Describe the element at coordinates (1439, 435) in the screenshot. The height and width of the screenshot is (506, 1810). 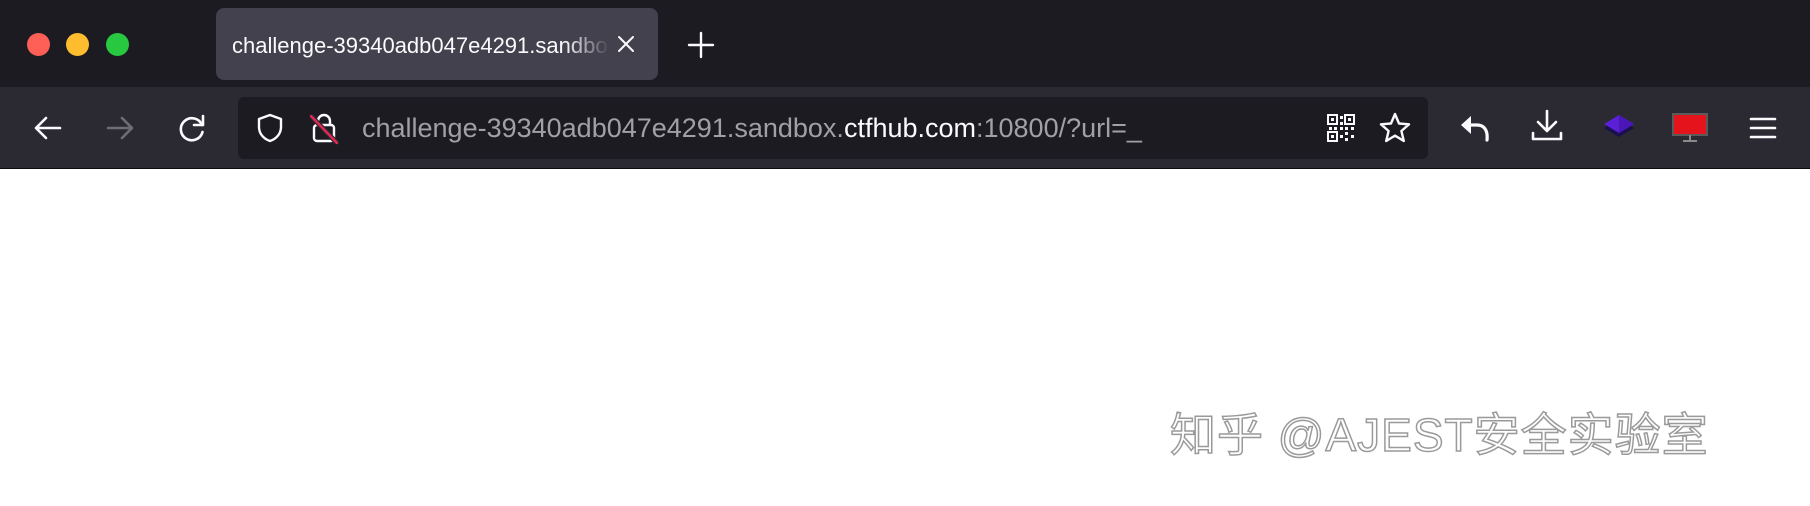
I see `watermark-text: 知乎 @AJEST安全实验室` at that location.